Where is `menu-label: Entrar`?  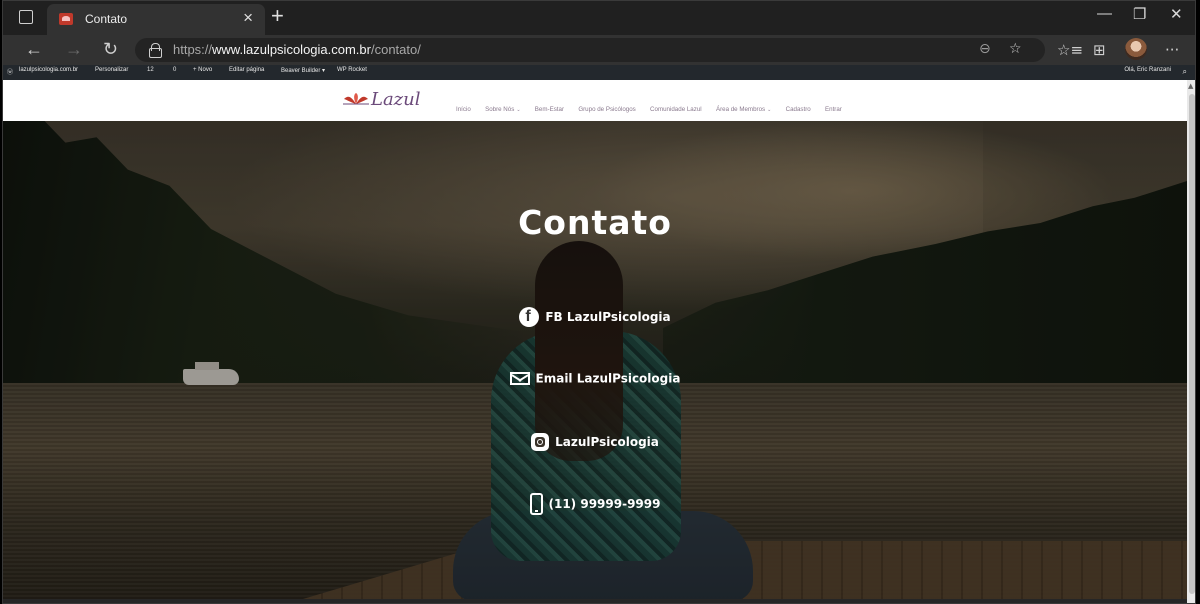
menu-label: Entrar is located at coordinates (833, 109).